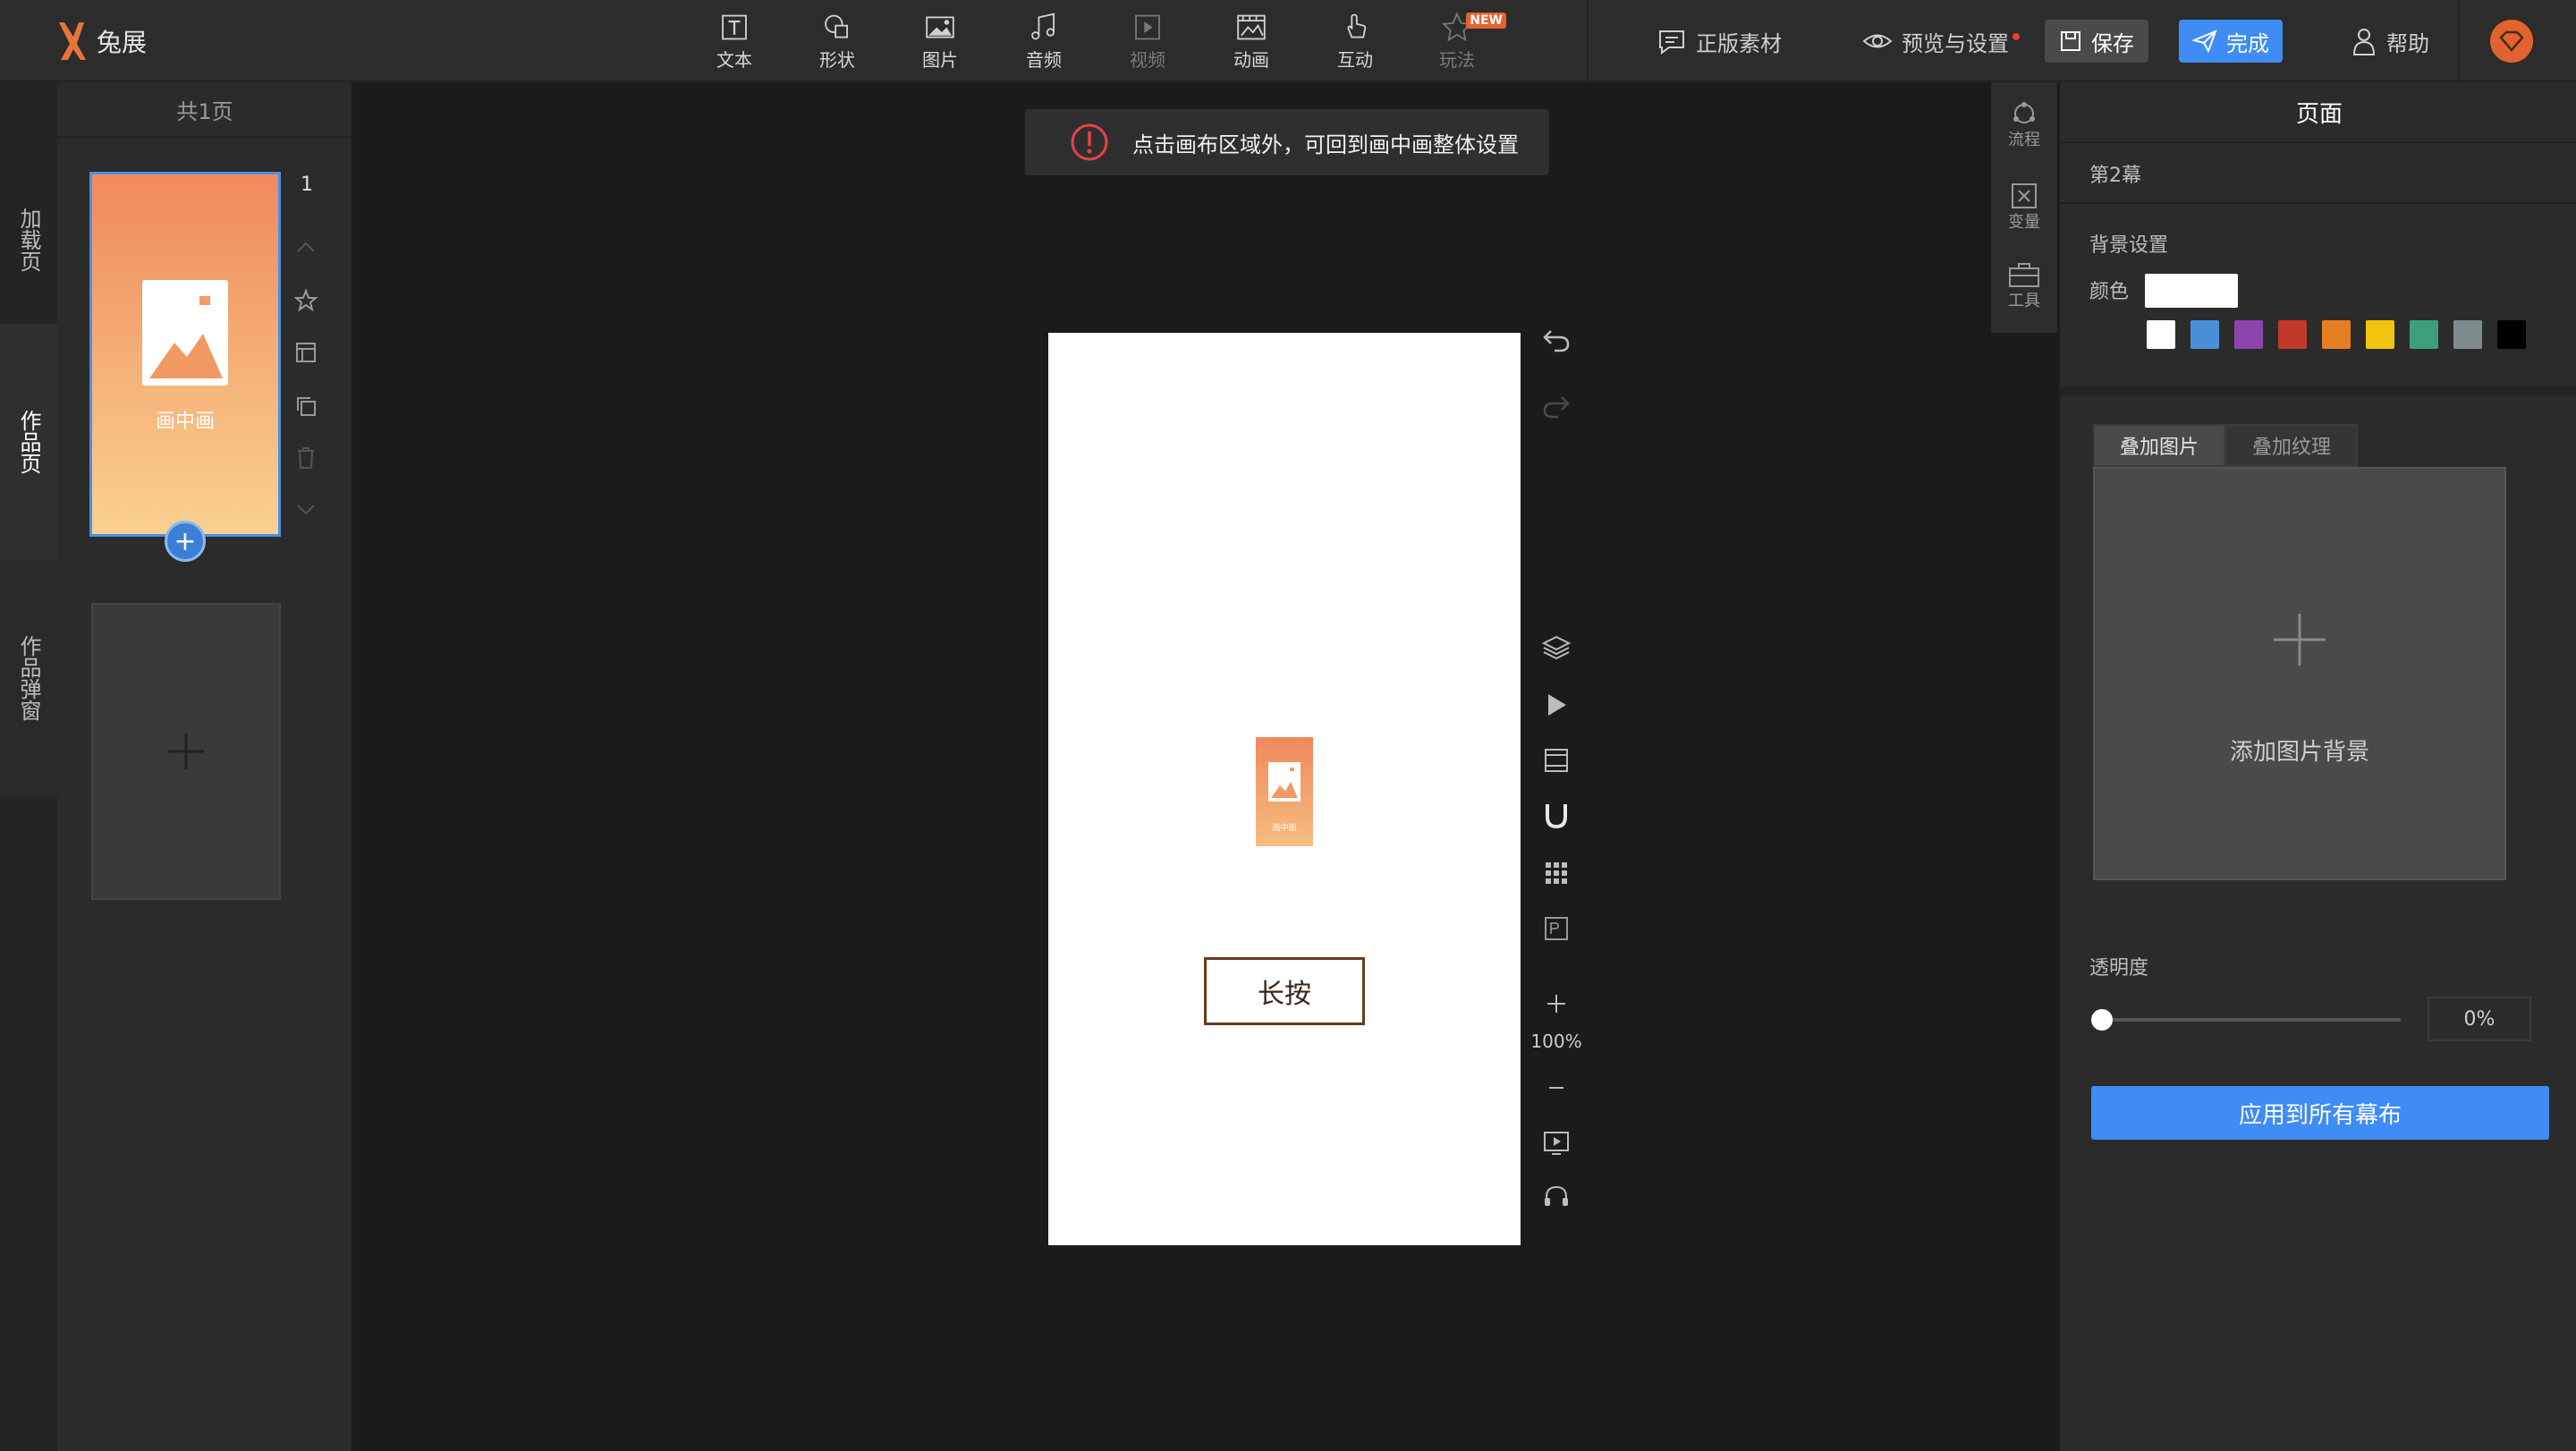  What do you see at coordinates (1044, 41) in the screenshot?
I see `tool-audio: 音频` at bounding box center [1044, 41].